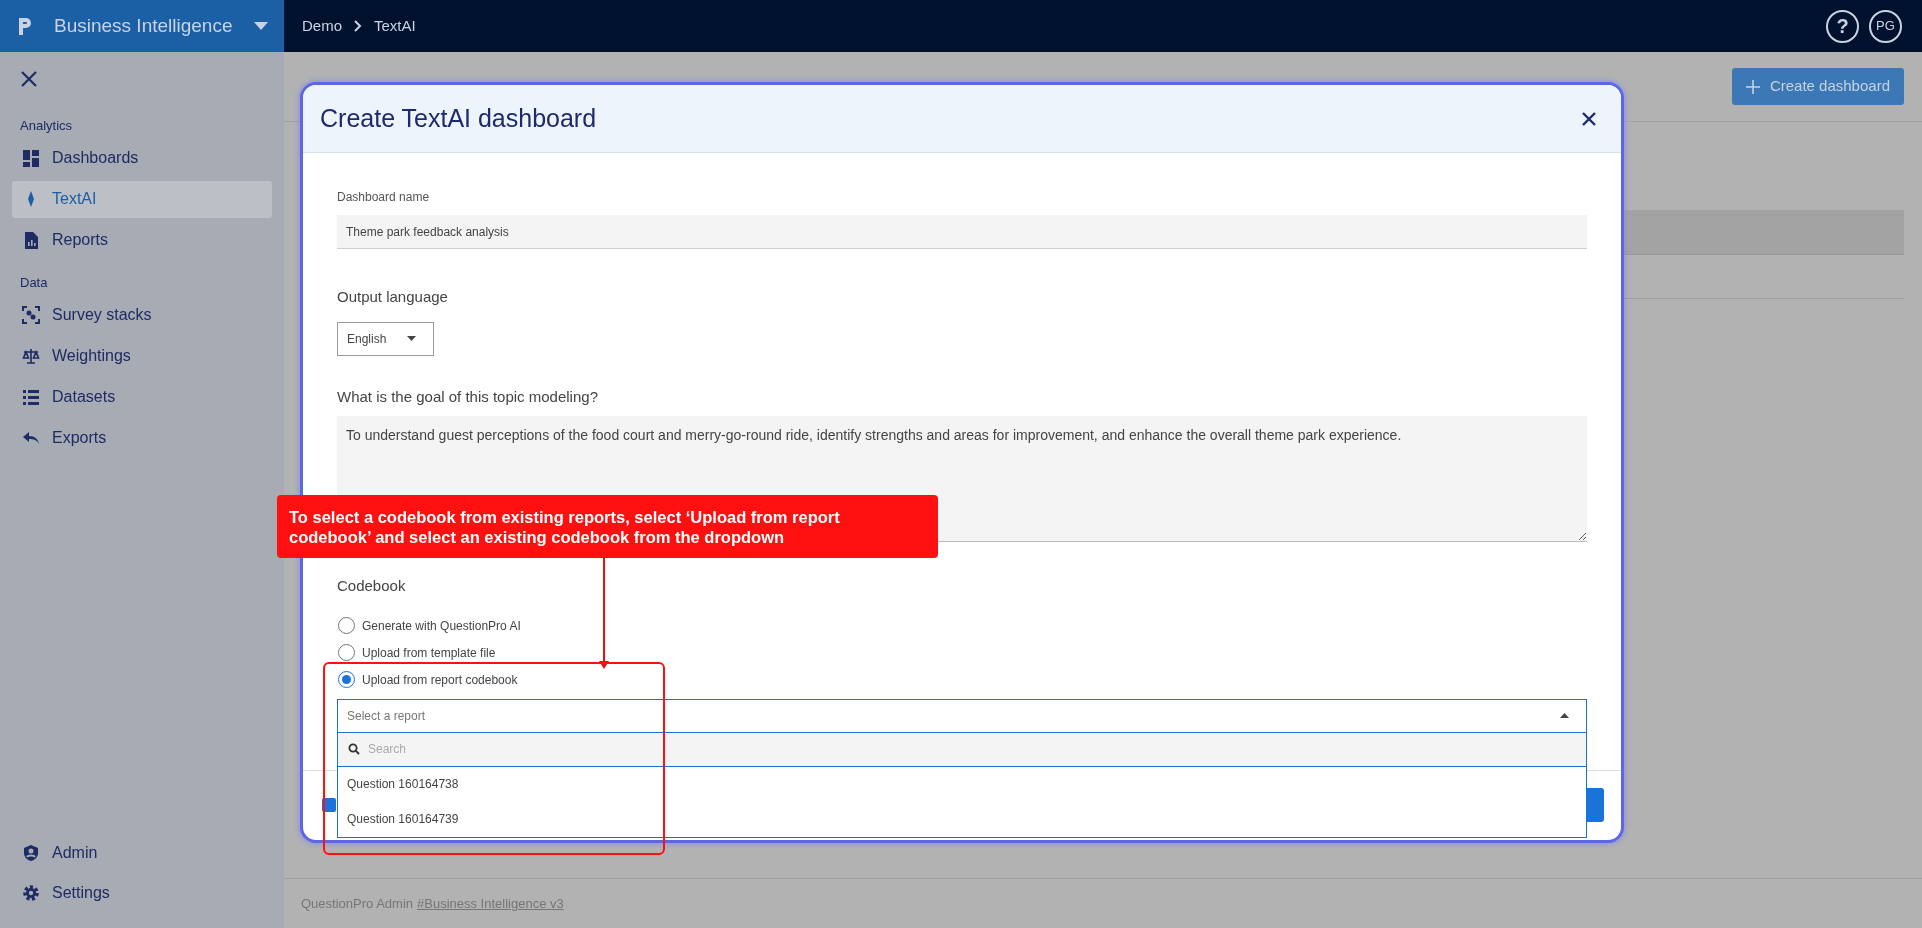  I want to click on sidebar-item: TextAI, so click(142, 199).